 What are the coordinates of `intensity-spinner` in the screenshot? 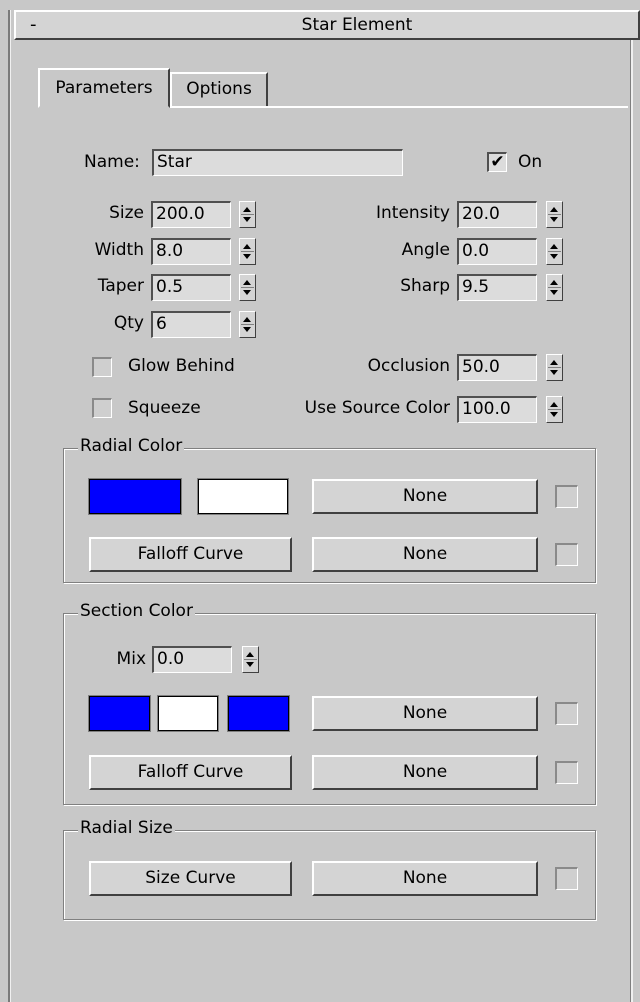 It's located at (554, 214).